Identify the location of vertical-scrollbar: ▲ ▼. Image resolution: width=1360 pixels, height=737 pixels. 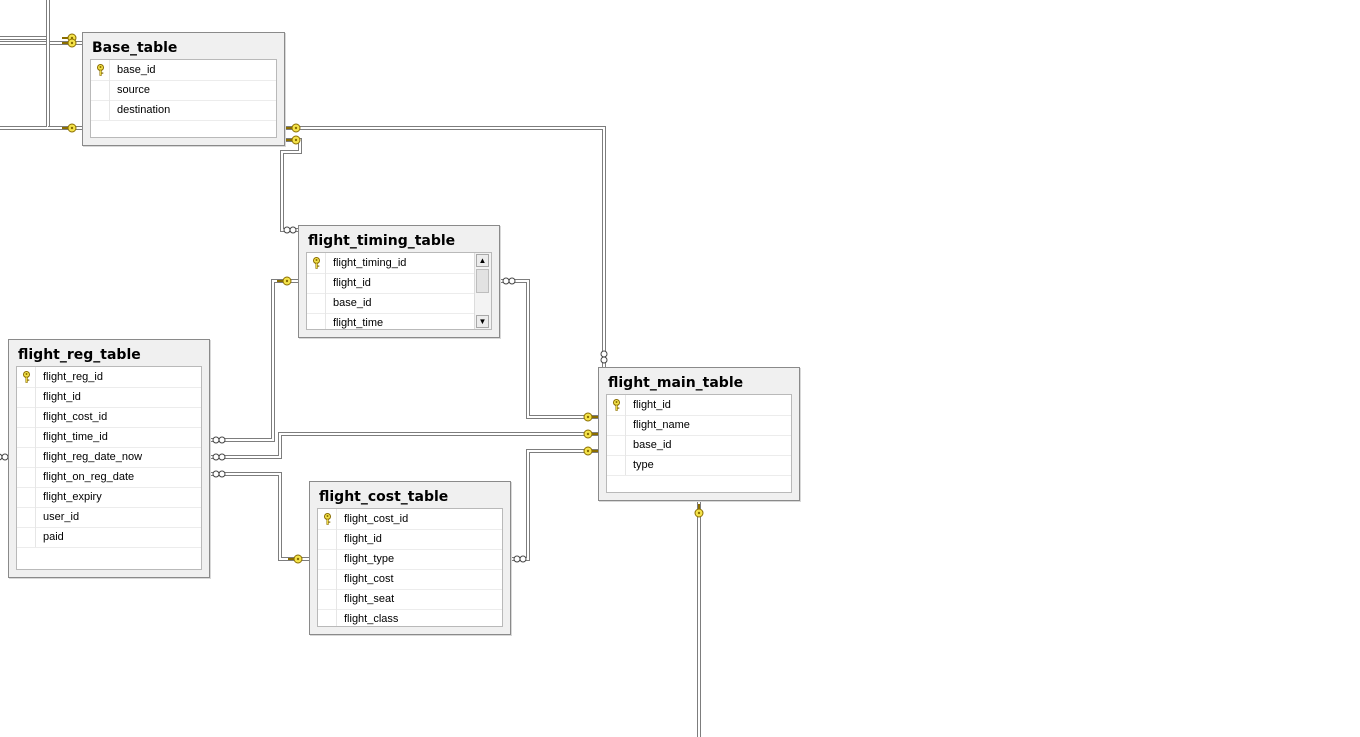
(482, 291).